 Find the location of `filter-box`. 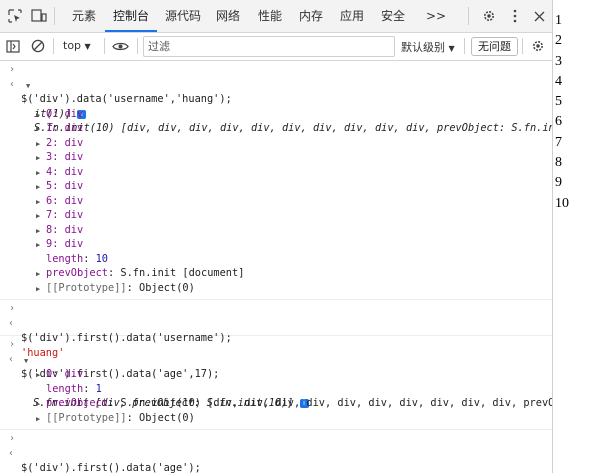

filter-box is located at coordinates (269, 46).